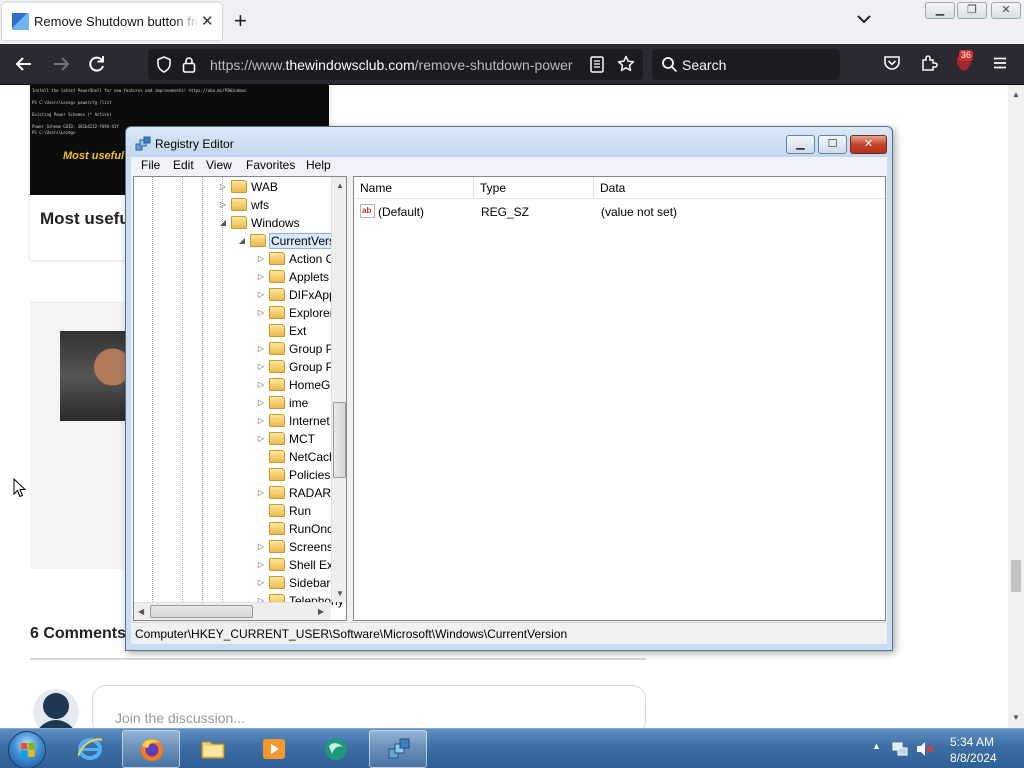 The image size is (1024, 768). I want to click on menu-file: File, so click(150, 165).